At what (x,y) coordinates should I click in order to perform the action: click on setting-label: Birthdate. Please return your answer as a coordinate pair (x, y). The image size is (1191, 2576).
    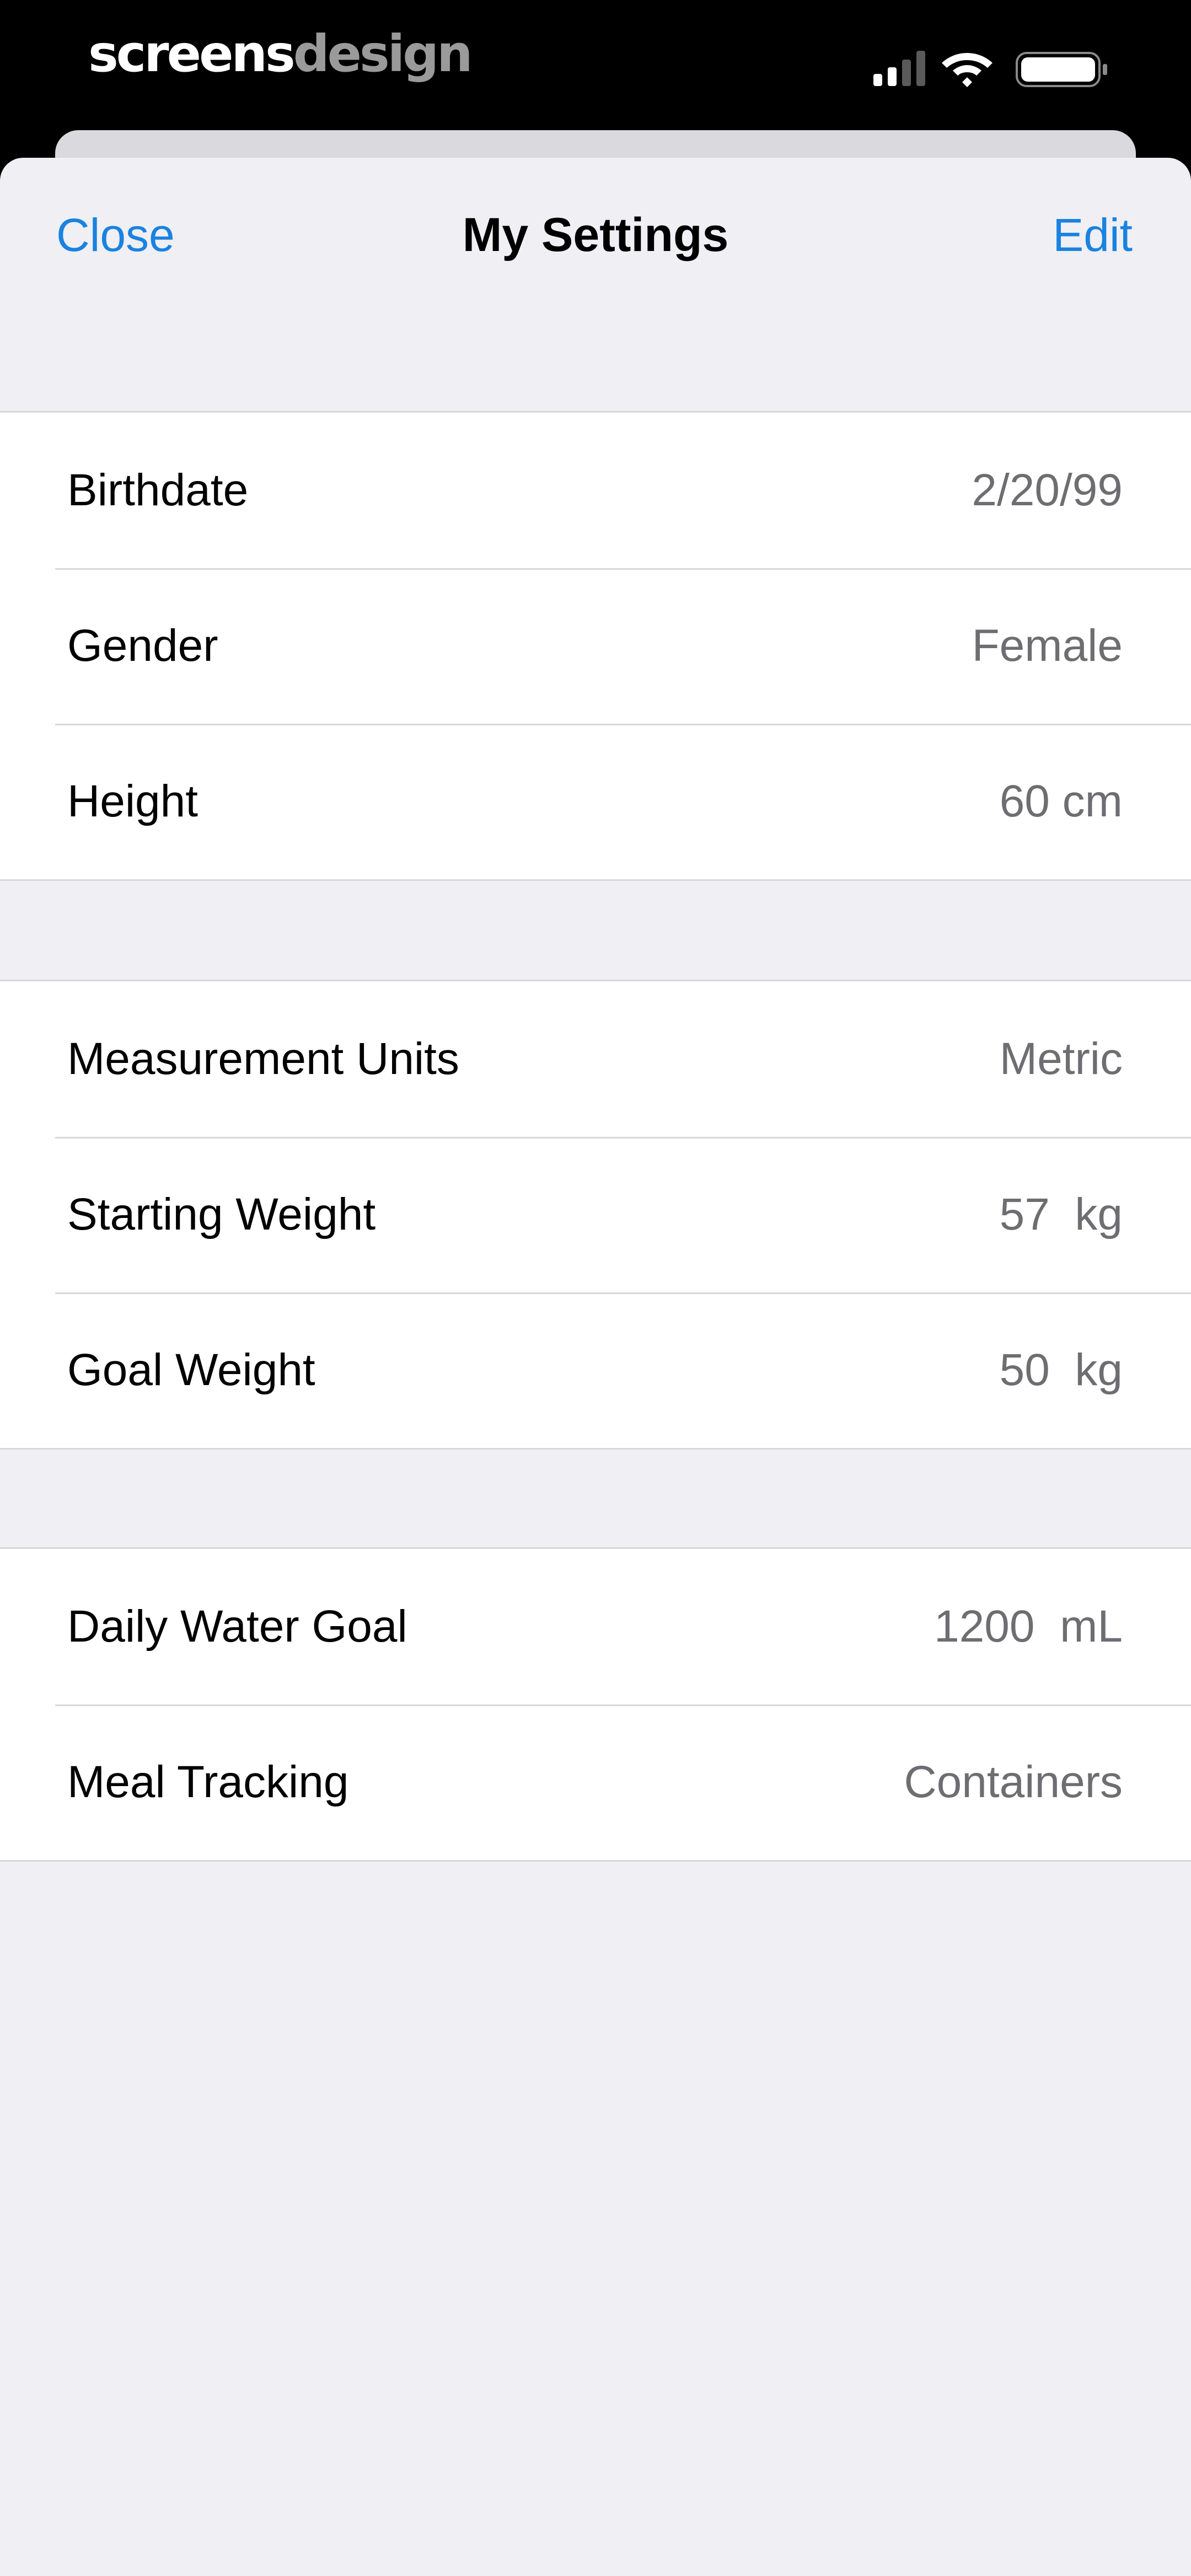
    Looking at the image, I should click on (158, 490).